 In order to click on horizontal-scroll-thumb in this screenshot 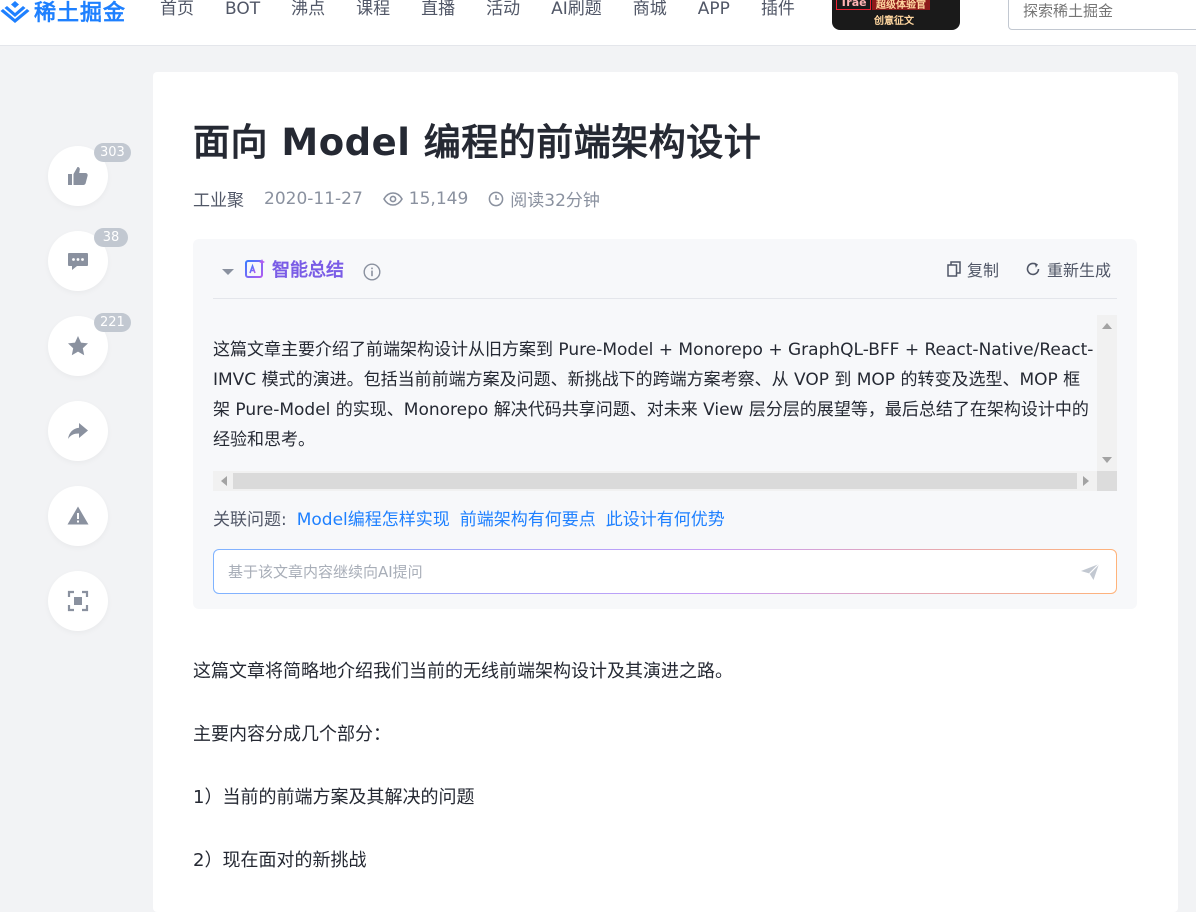, I will do `click(655, 481)`.